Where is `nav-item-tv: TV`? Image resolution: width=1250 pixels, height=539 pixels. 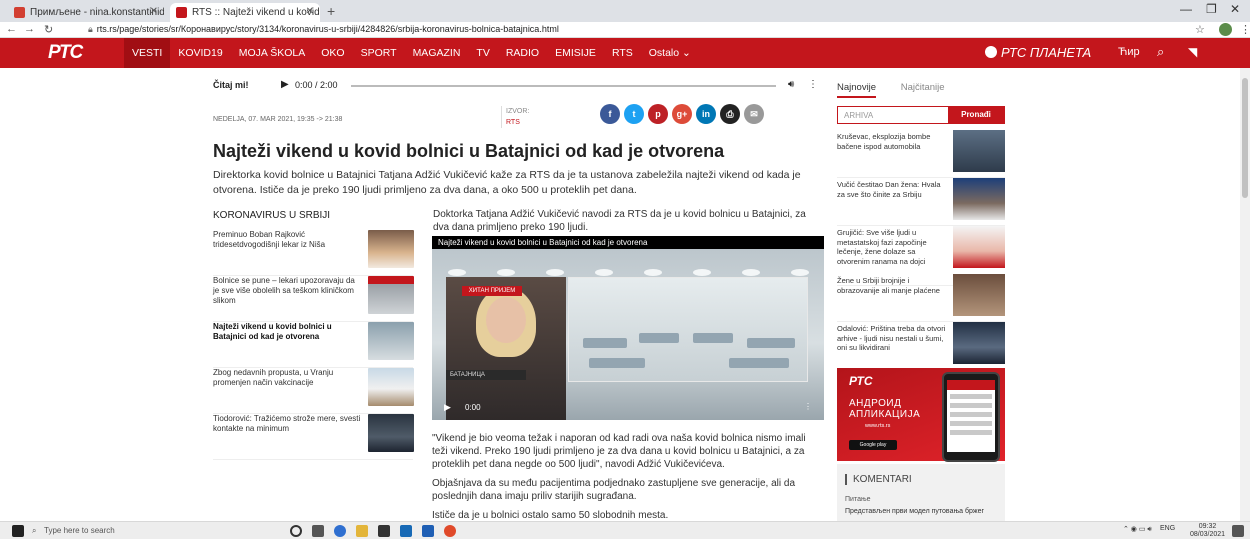 nav-item-tv: TV is located at coordinates (482, 53).